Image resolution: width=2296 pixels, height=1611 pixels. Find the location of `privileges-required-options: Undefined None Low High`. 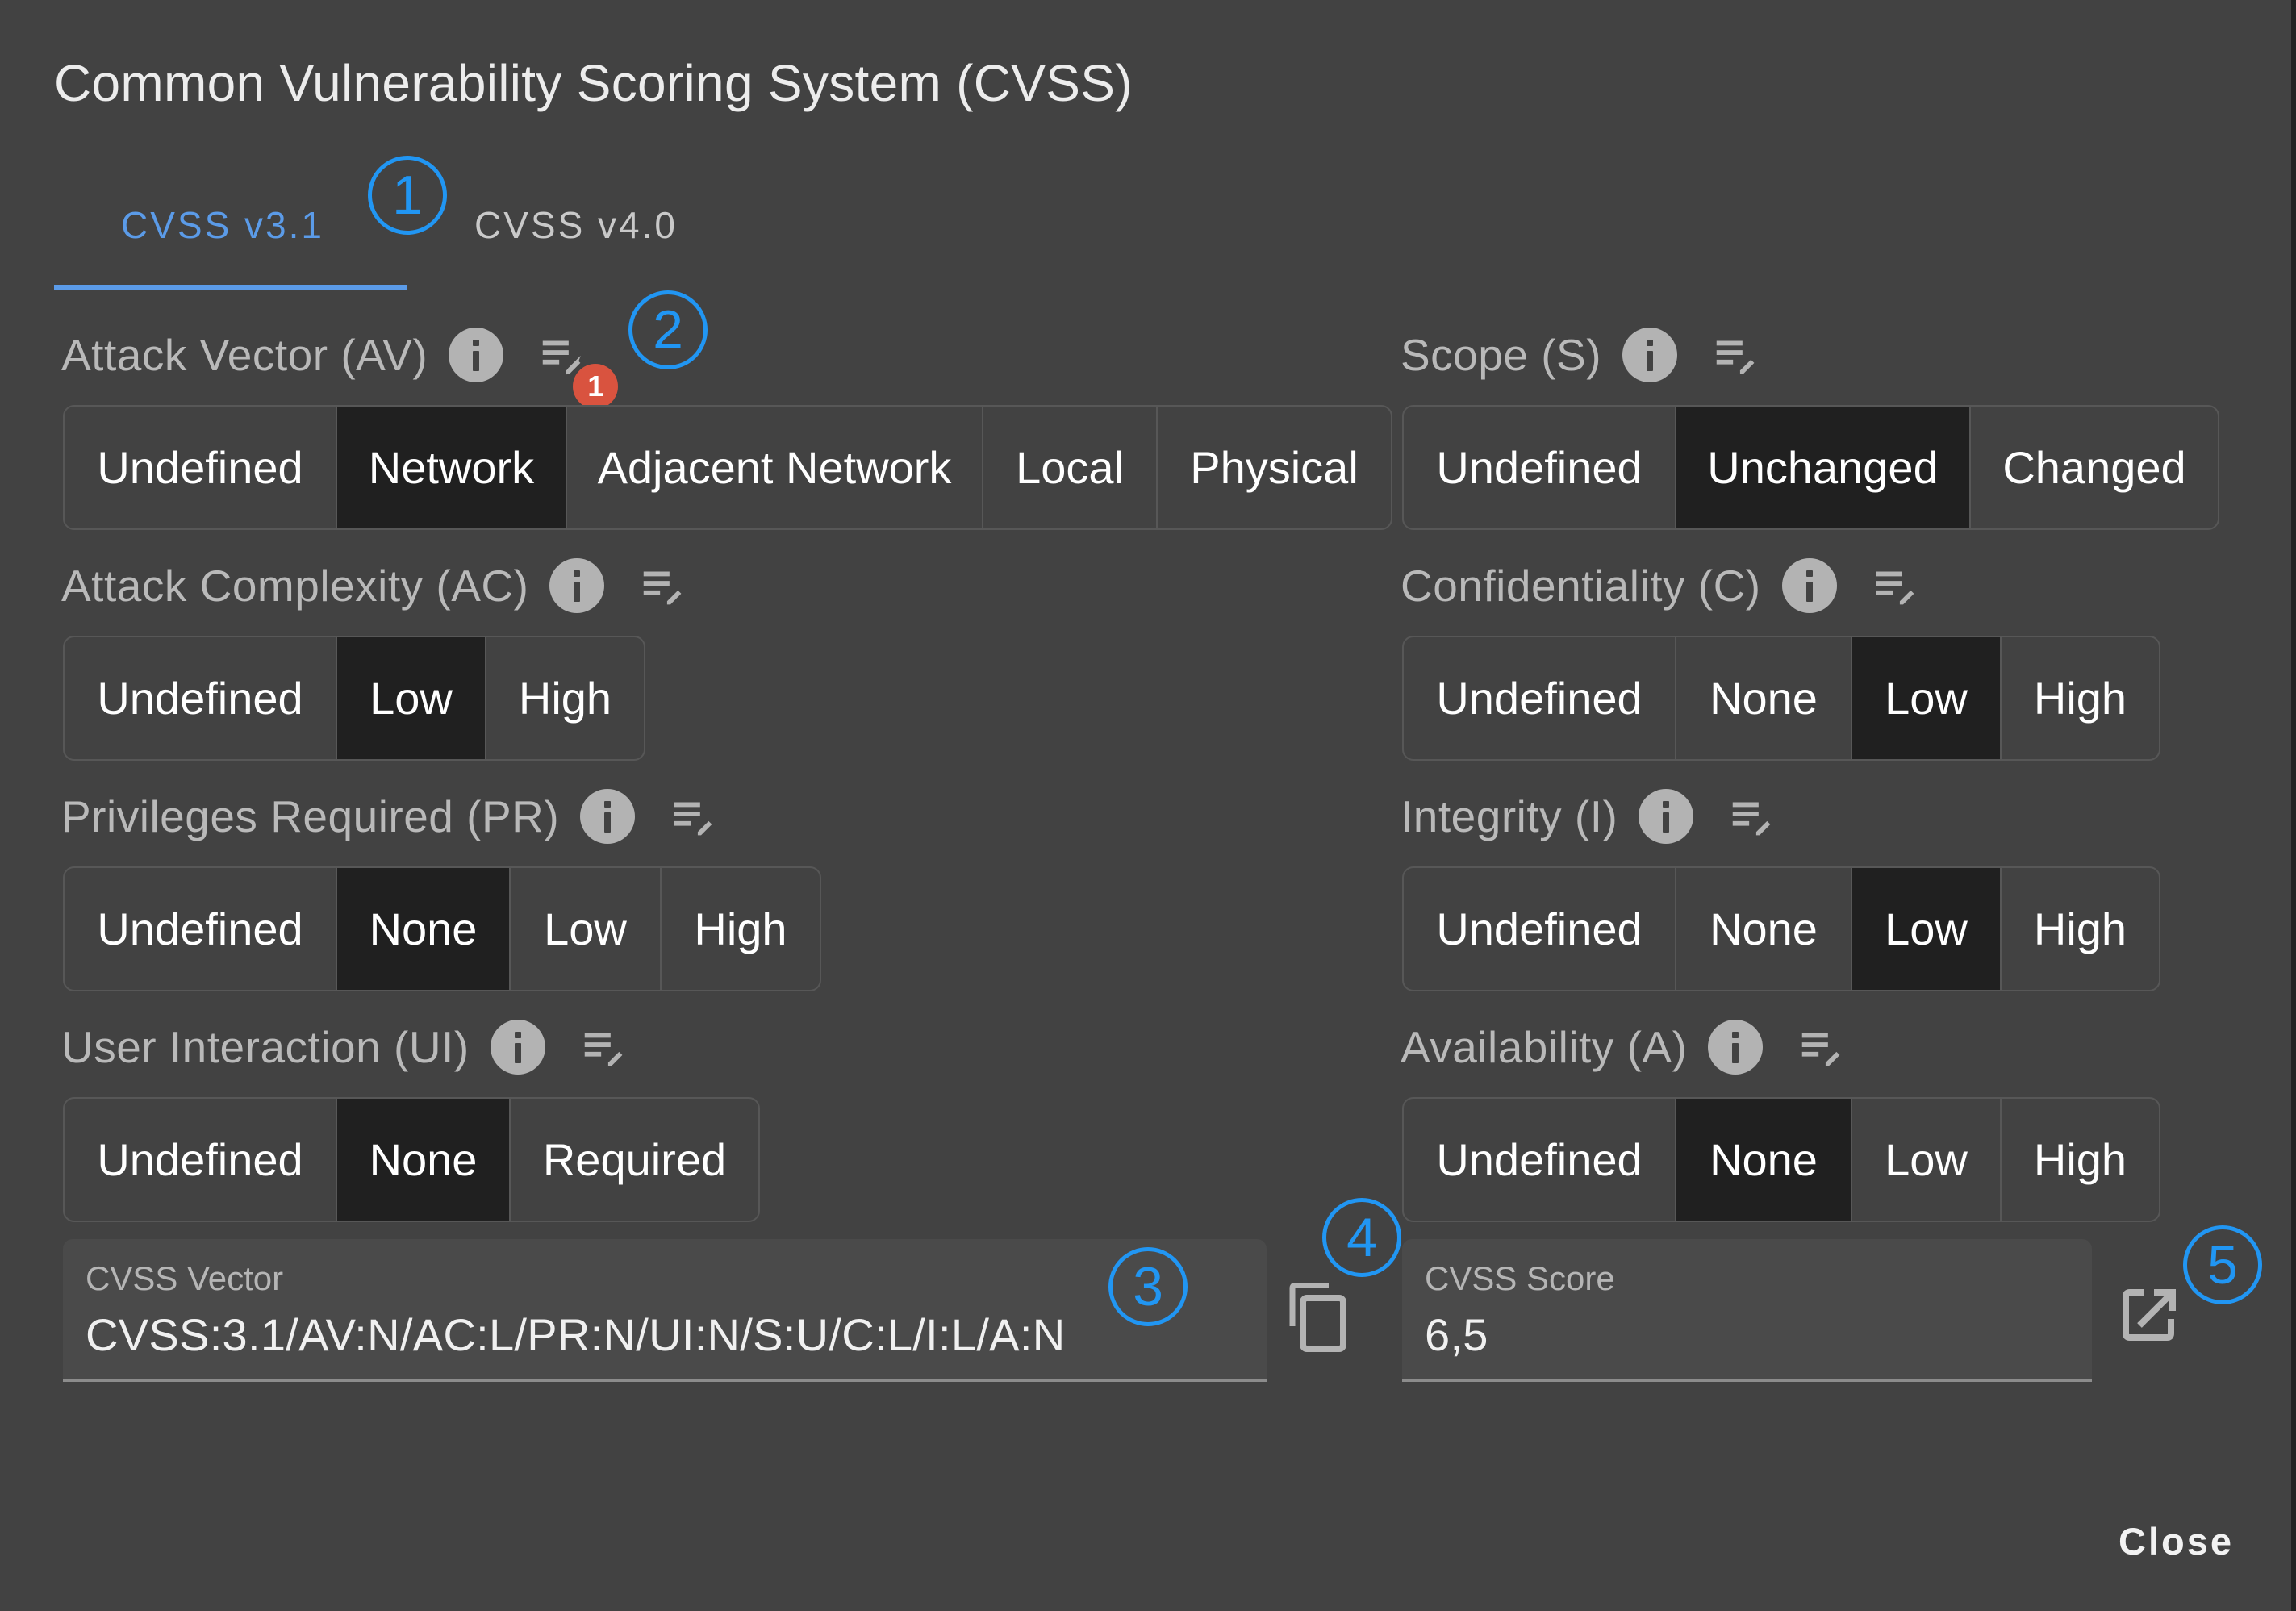

privileges-required-options: Undefined None Low High is located at coordinates (442, 928).